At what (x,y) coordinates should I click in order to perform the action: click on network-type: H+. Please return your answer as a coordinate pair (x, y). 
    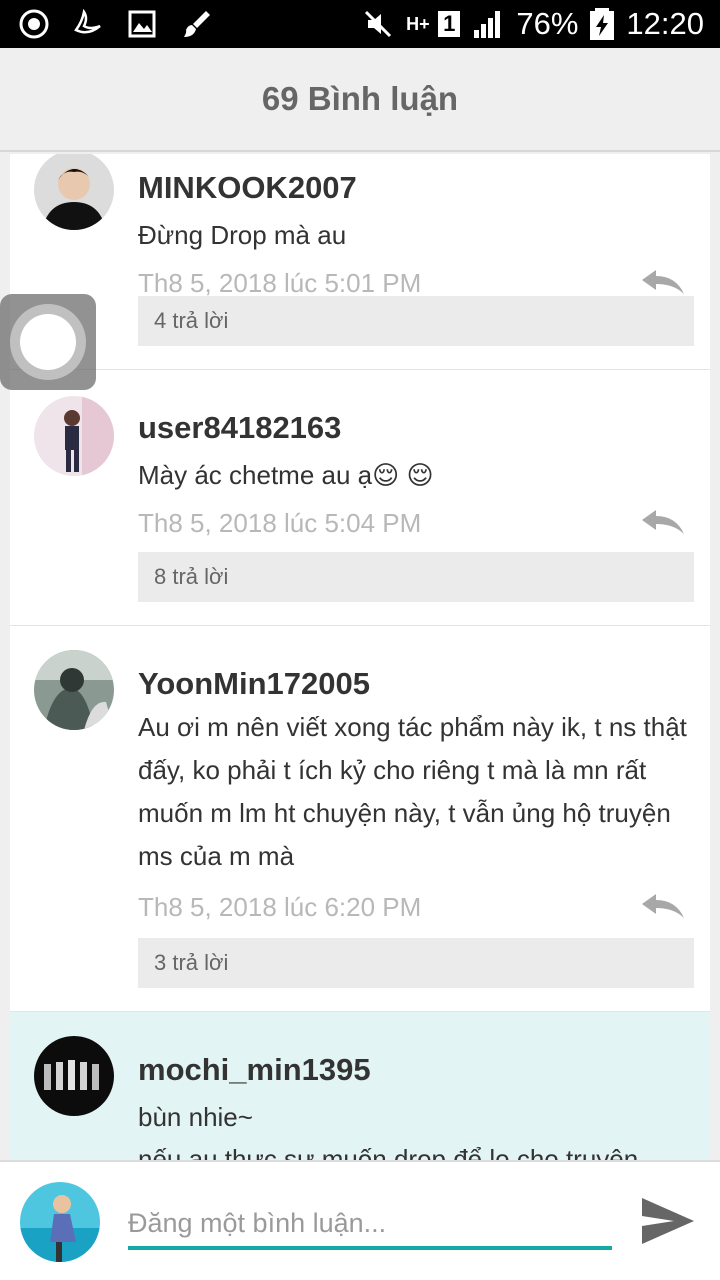
    Looking at the image, I should click on (418, 24).